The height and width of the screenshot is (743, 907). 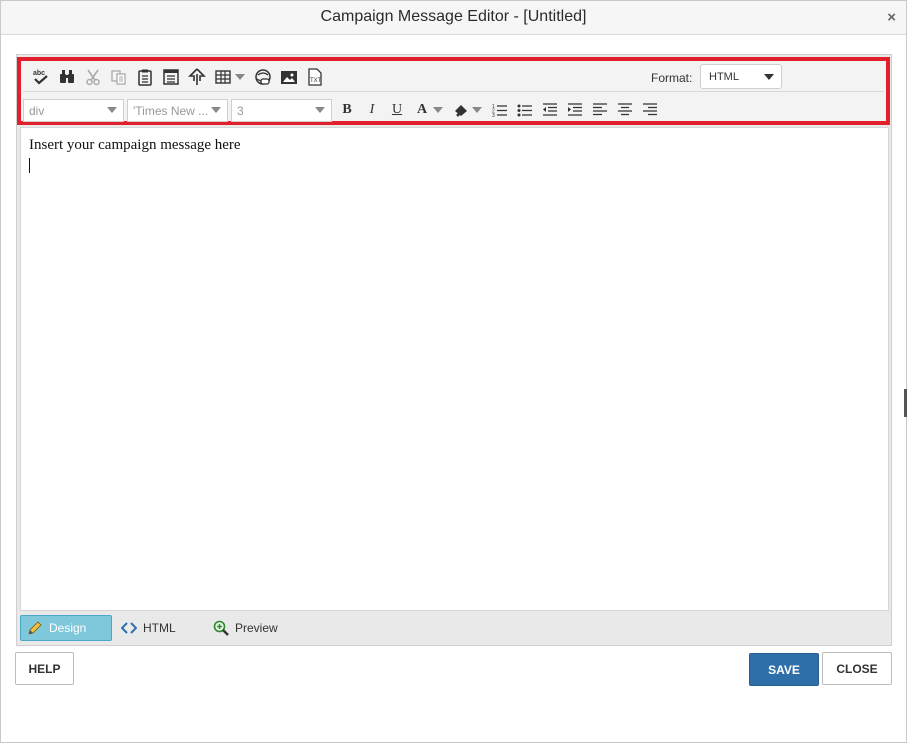 I want to click on paragraph-direction-icon, so click(x=197, y=77).